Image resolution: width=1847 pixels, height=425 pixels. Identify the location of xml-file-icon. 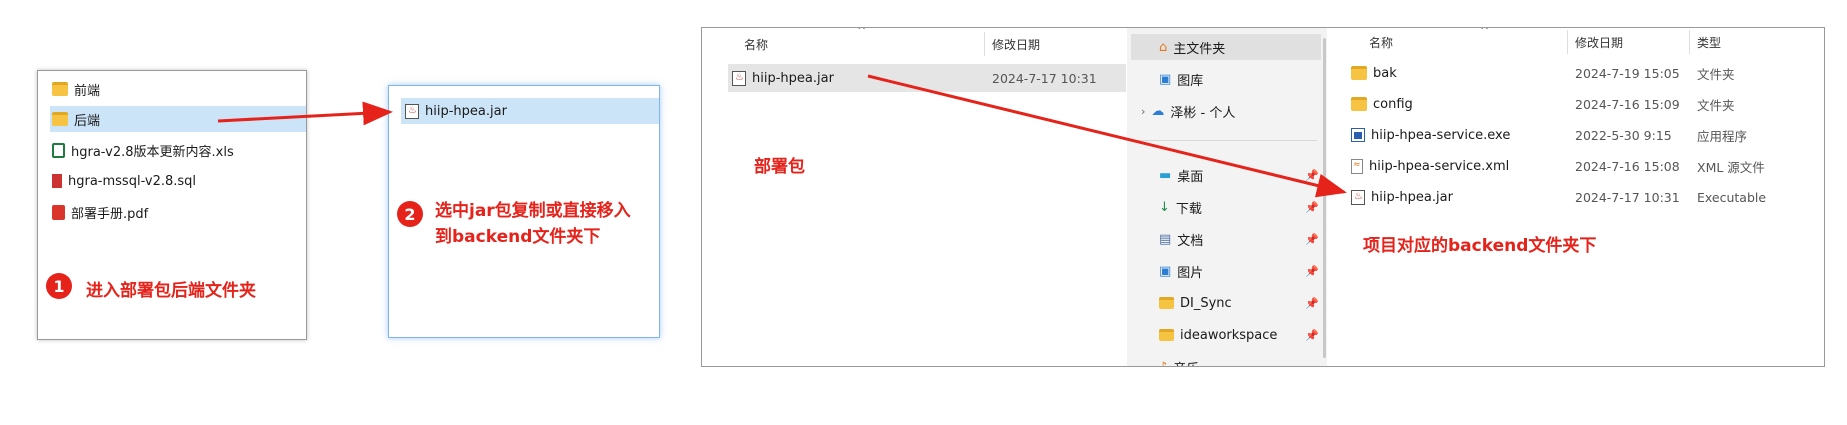
(1357, 166).